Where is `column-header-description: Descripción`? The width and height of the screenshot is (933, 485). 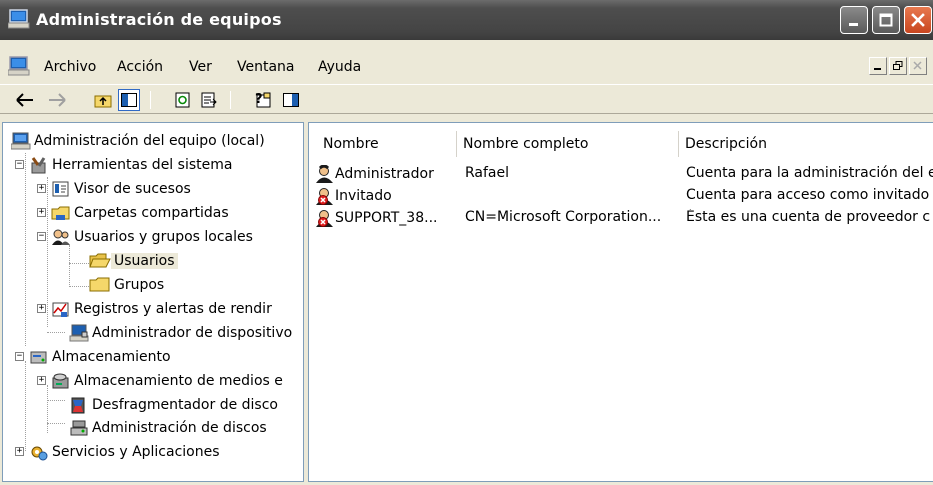 column-header-description: Descripción is located at coordinates (806, 144).